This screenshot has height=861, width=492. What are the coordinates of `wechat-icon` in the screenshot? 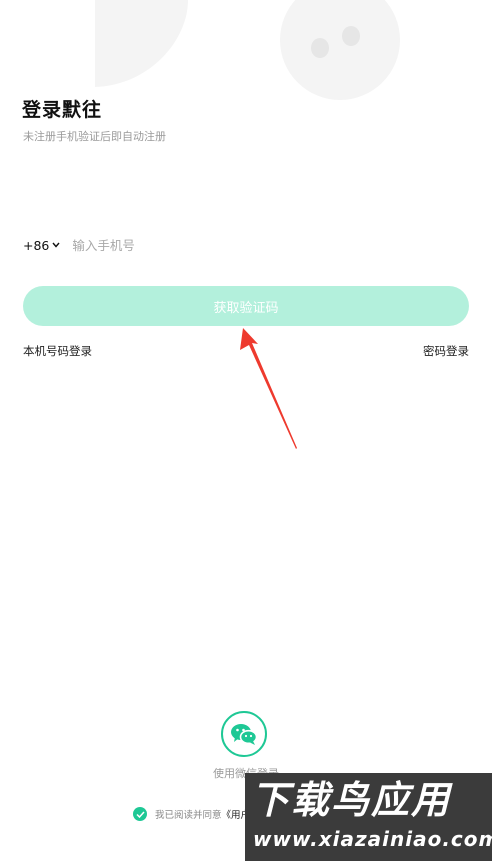 It's located at (244, 734).